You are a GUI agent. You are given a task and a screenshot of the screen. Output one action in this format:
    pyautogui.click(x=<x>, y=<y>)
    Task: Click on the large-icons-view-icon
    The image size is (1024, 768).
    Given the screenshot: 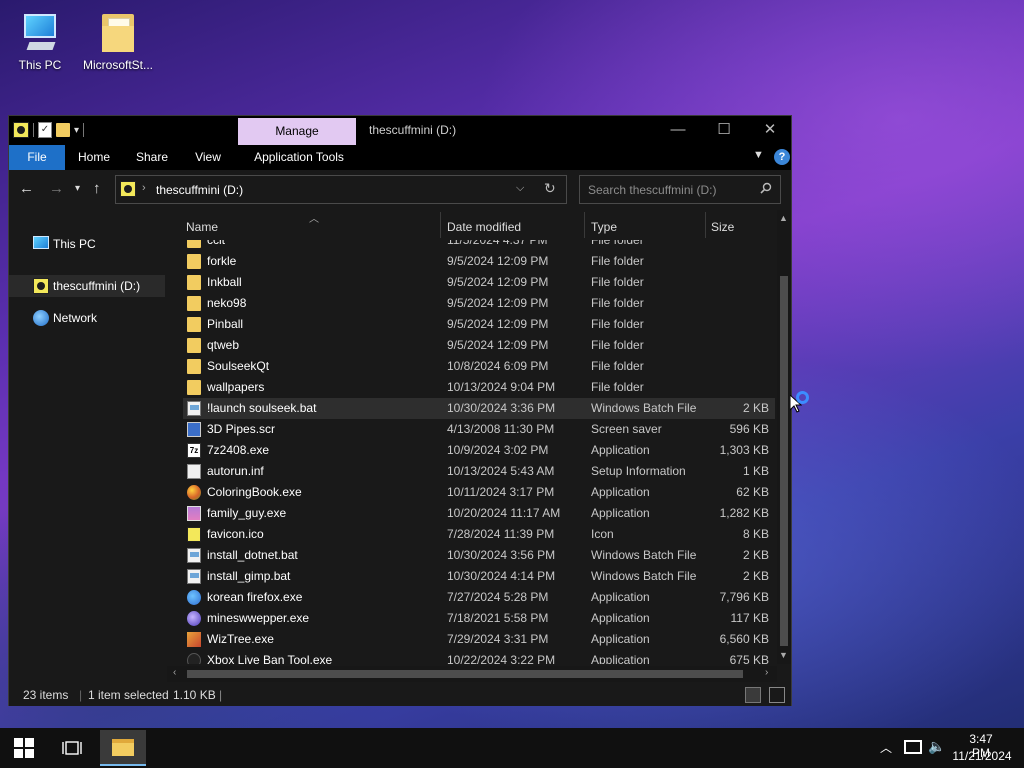 What is the action you would take?
    pyautogui.click(x=777, y=695)
    